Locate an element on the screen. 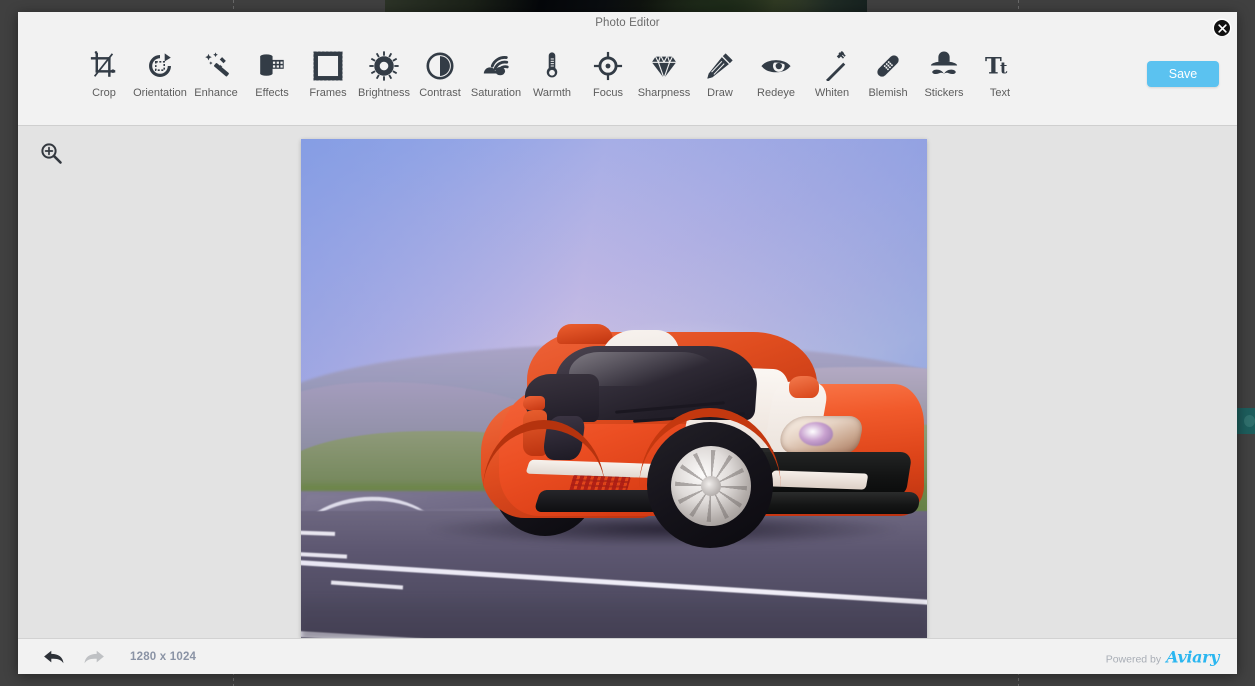  redo-arrow-icon is located at coordinates (94, 657).